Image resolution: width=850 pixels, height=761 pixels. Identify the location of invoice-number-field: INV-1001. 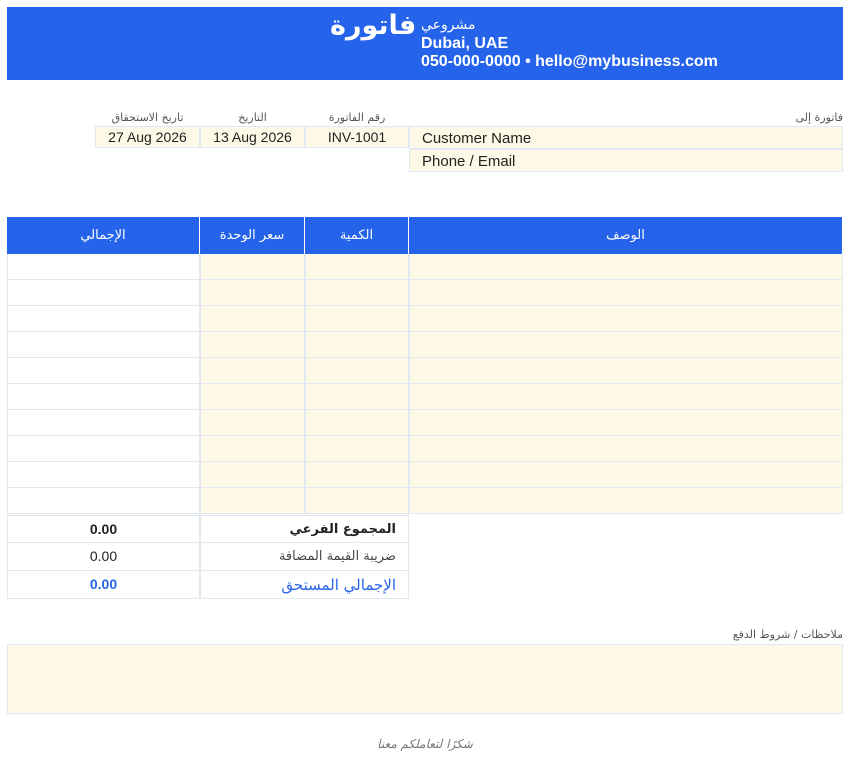
(357, 137).